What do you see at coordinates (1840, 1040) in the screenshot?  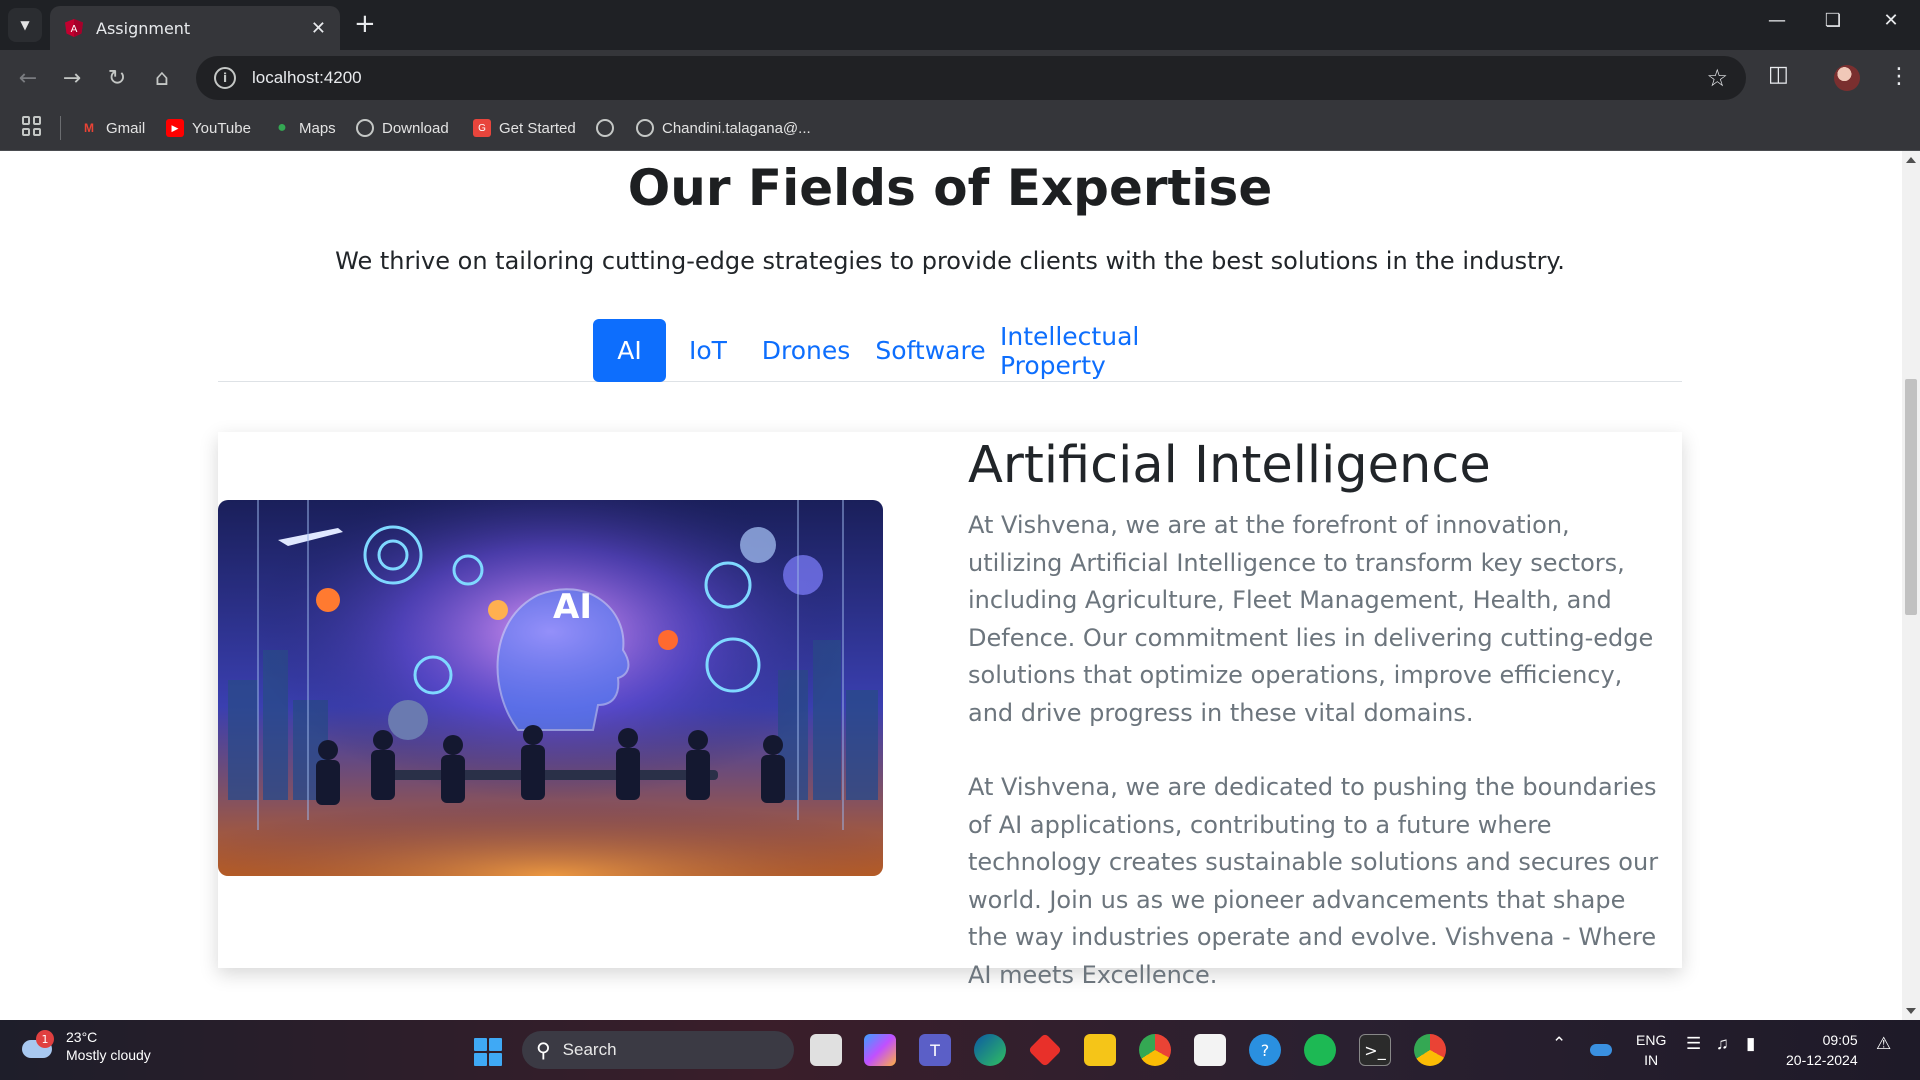 I see `clock-time: 09:05` at bounding box center [1840, 1040].